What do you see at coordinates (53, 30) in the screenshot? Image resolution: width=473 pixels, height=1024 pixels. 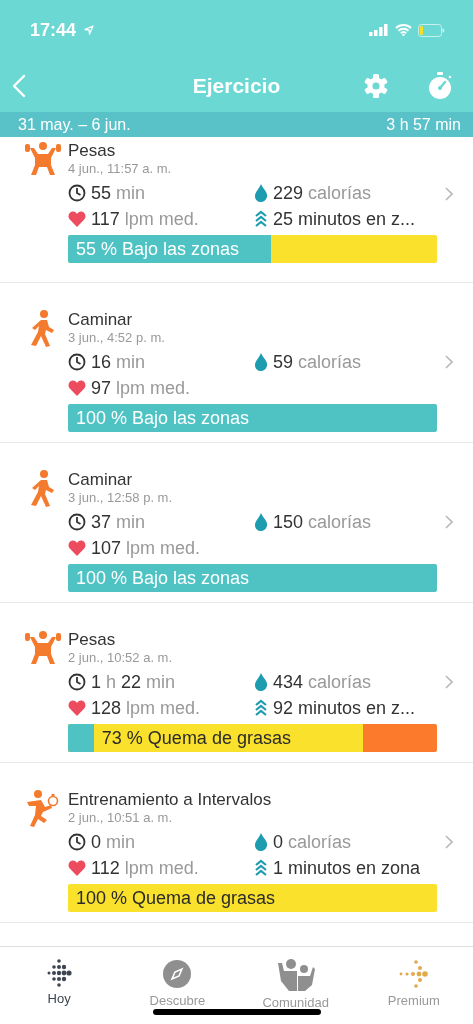 I see `status-time: 17:44` at bounding box center [53, 30].